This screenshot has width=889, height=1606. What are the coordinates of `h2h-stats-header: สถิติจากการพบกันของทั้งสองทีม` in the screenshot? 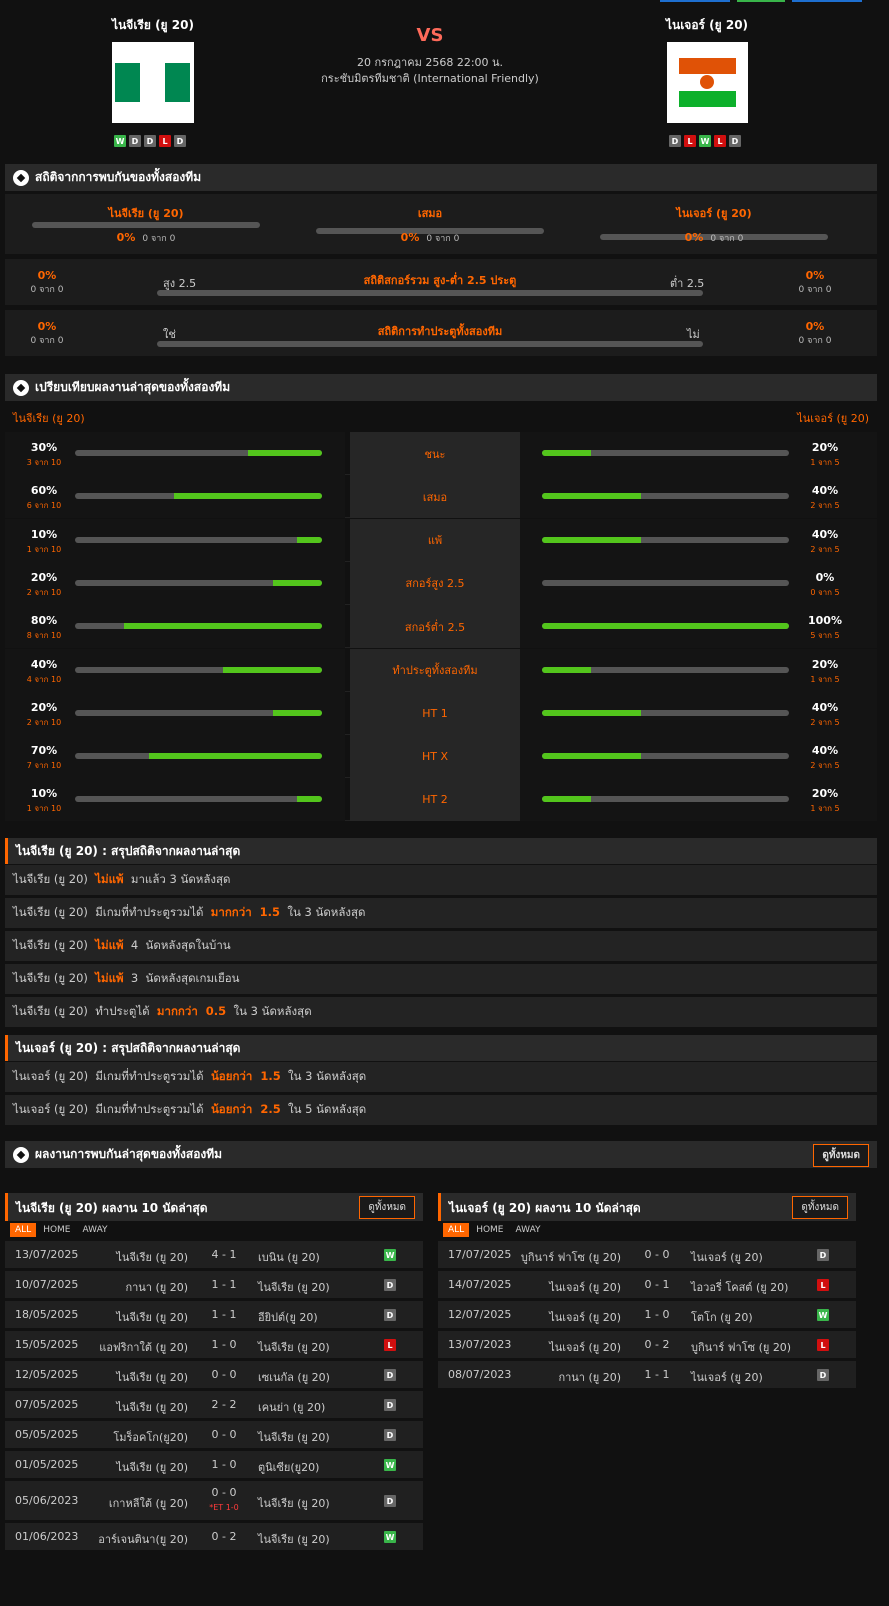 It's located at (441, 177).